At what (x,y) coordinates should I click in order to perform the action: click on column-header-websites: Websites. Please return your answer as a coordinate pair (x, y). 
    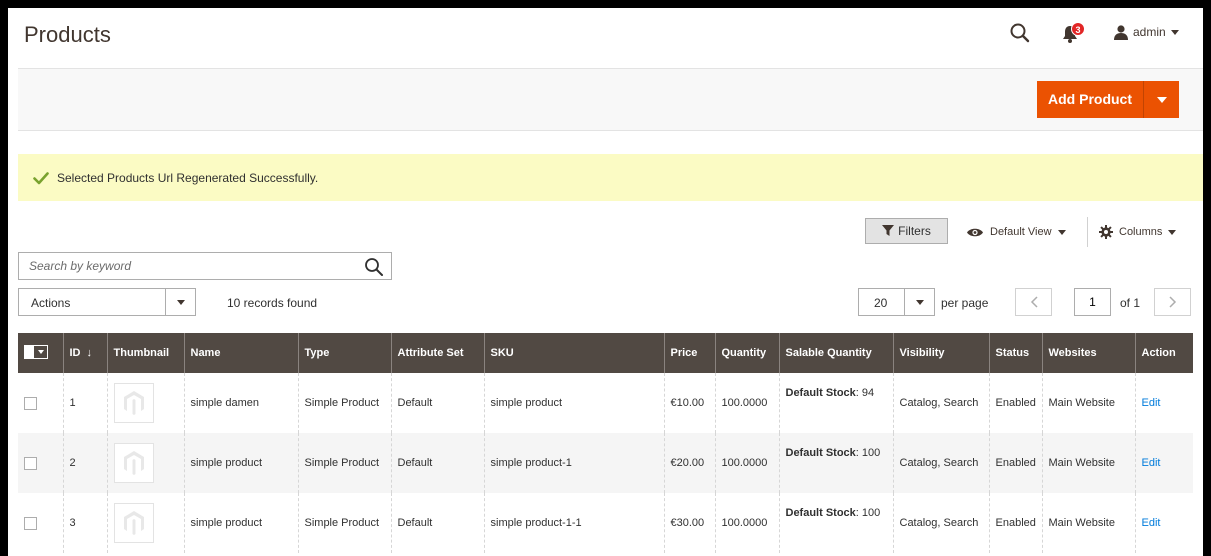
    Looking at the image, I should click on (1088, 353).